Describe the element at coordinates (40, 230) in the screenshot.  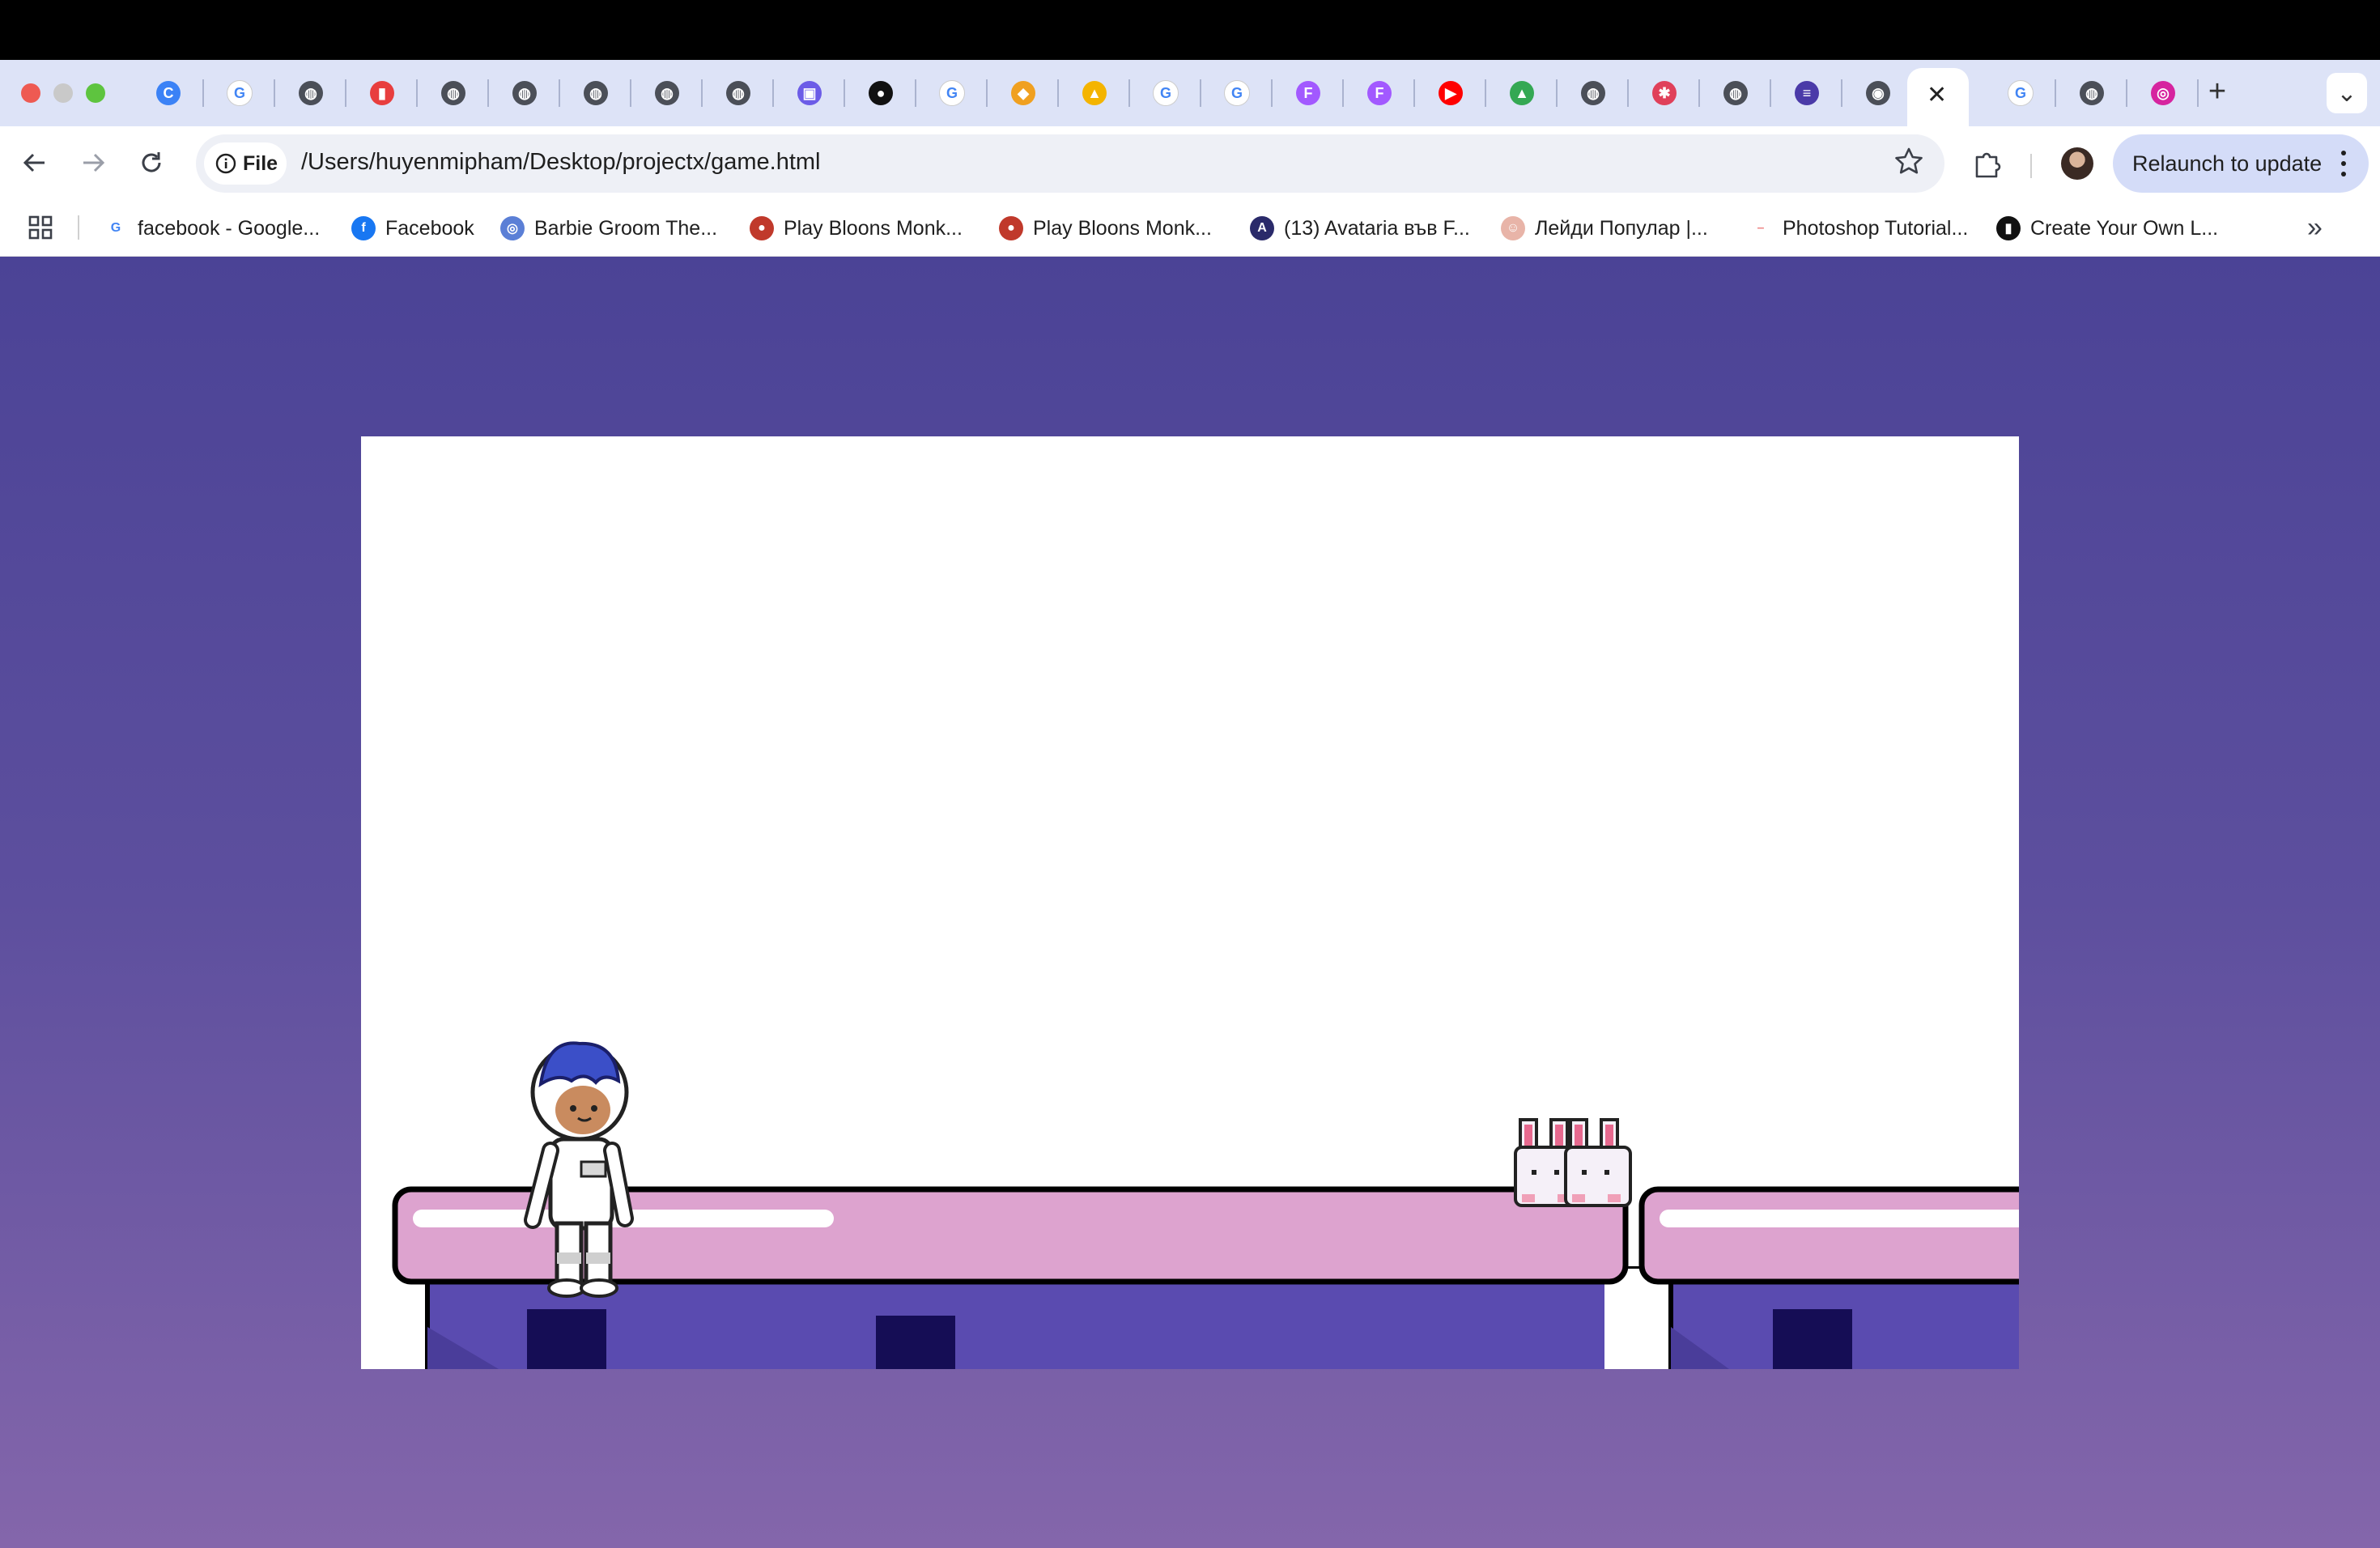
I see `apps-grid-icon` at that location.